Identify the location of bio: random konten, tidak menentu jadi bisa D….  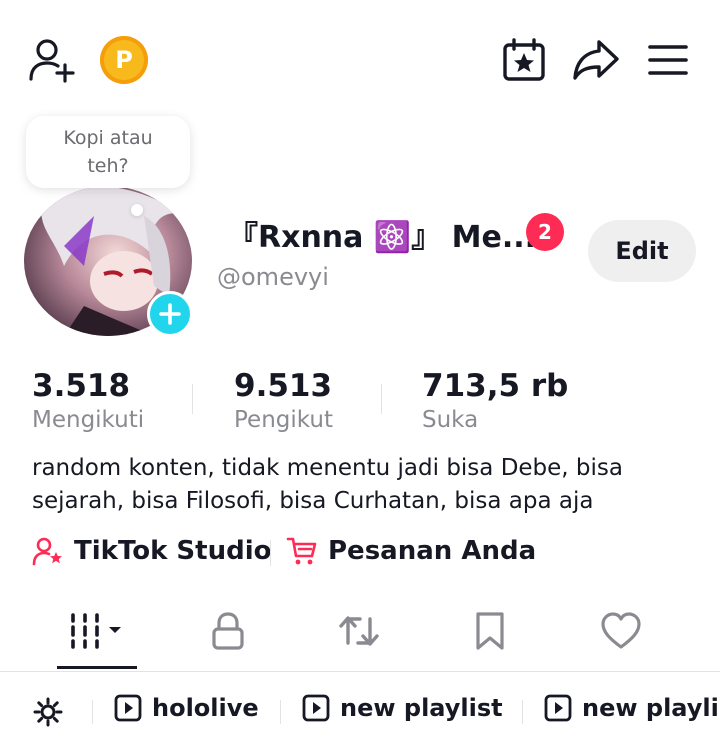
(327, 484).